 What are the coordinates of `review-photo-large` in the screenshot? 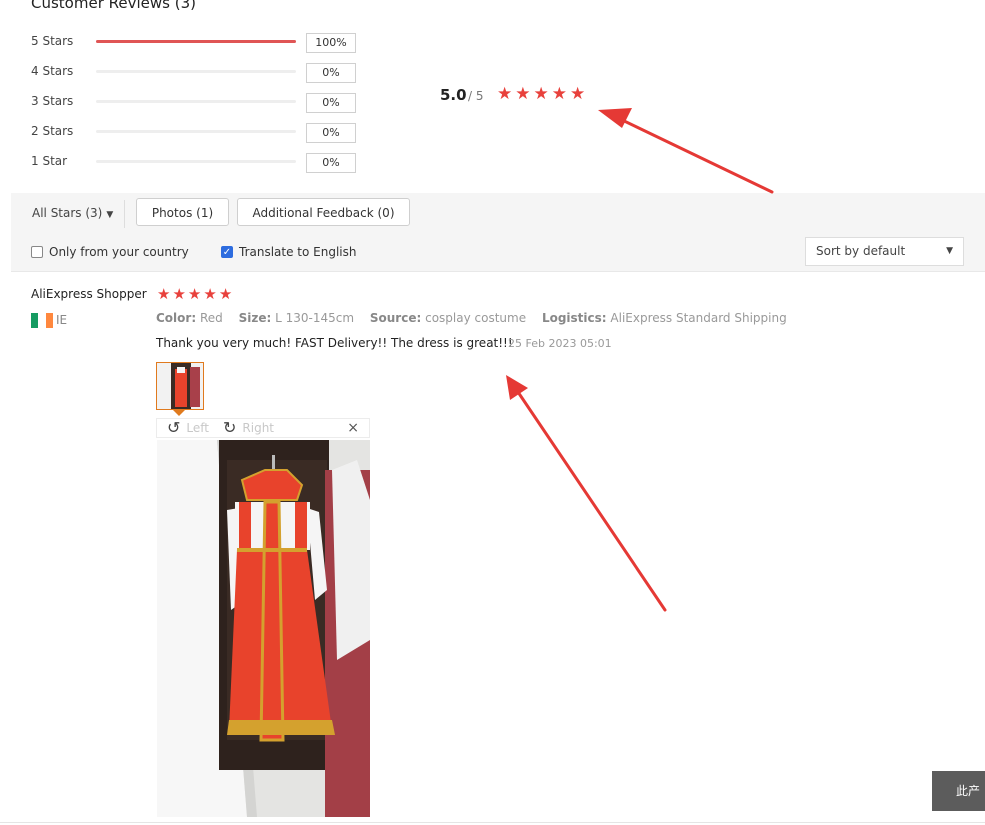 It's located at (263, 628).